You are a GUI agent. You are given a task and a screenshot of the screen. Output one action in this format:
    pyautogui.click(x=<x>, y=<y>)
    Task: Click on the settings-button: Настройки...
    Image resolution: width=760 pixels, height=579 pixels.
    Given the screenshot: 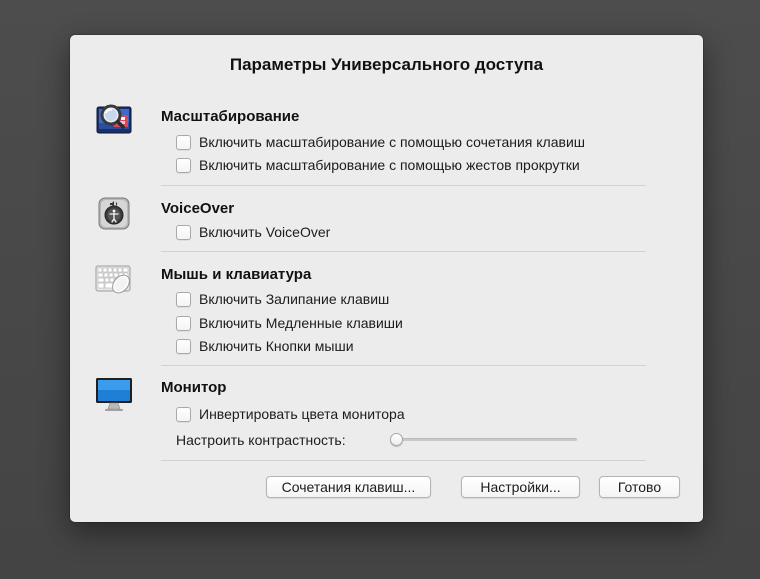 What is the action you would take?
    pyautogui.click(x=520, y=487)
    